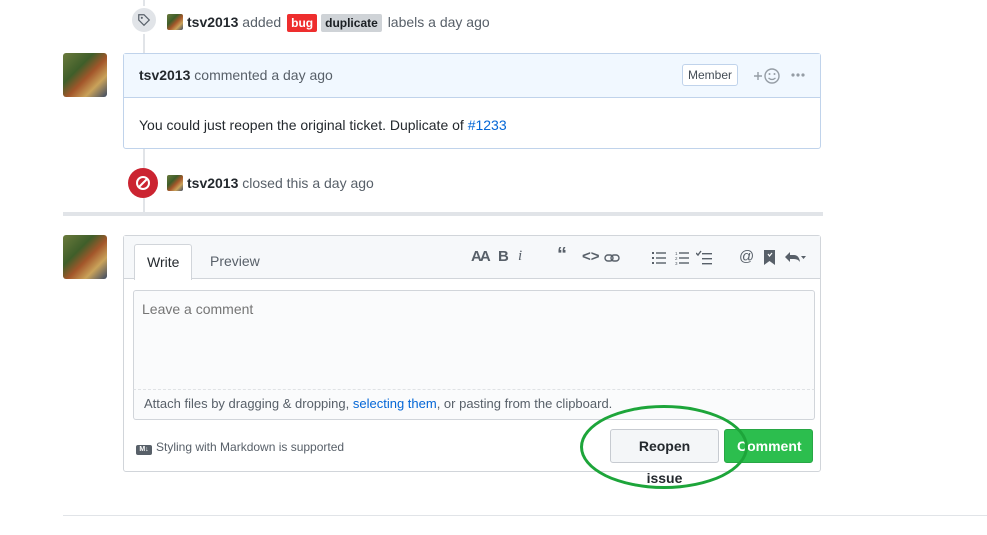 Image resolution: width=987 pixels, height=535 pixels. I want to click on smiley-plus-icon, so click(767, 76).